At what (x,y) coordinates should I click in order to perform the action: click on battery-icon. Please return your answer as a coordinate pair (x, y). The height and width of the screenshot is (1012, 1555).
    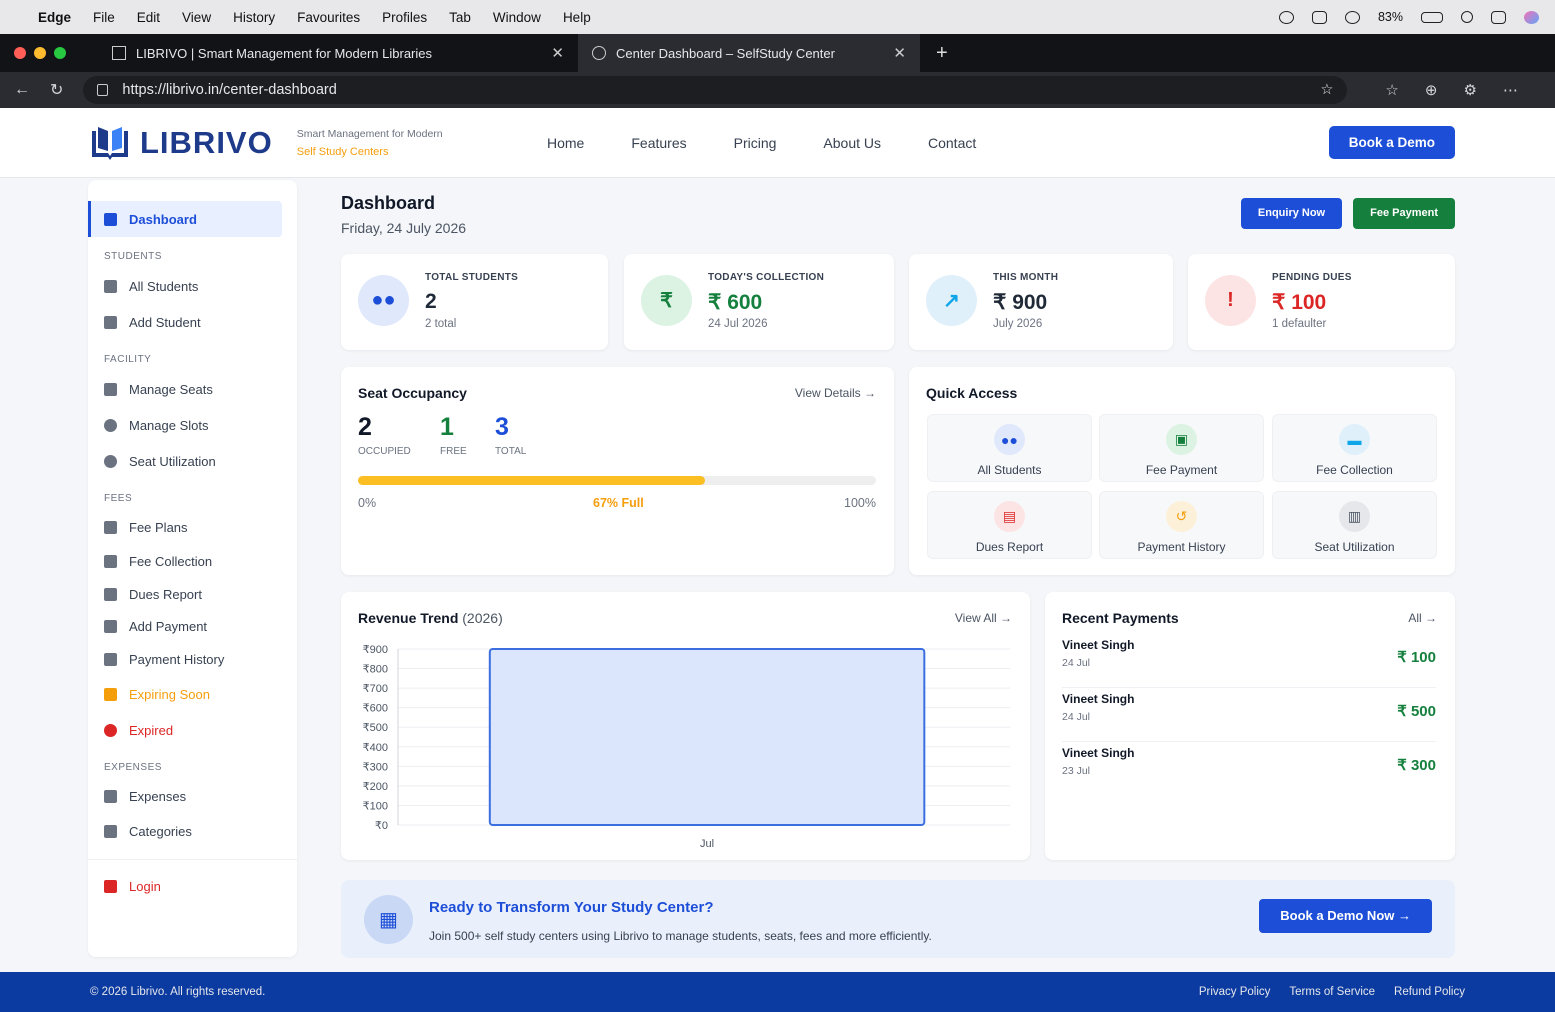
    Looking at the image, I should click on (1432, 17).